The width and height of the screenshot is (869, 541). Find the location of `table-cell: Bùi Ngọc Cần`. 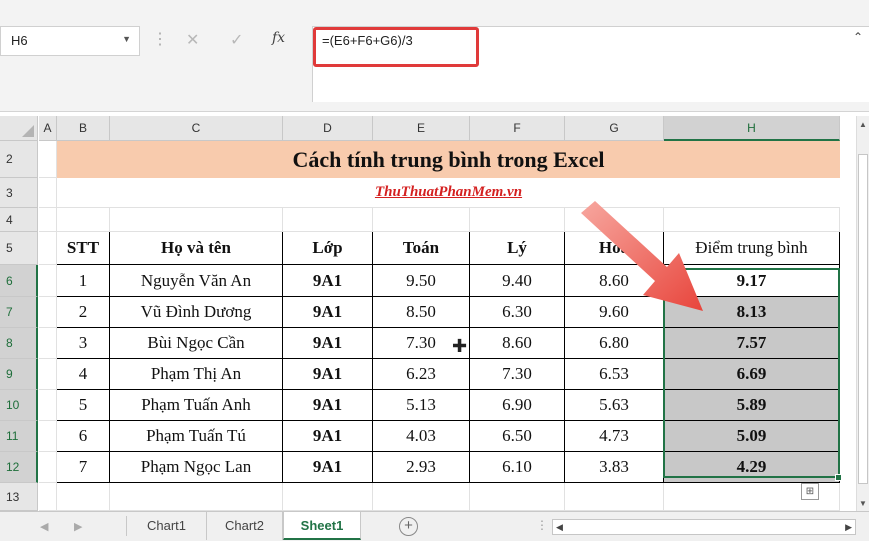

table-cell: Bùi Ngọc Cần is located at coordinates (196, 343).